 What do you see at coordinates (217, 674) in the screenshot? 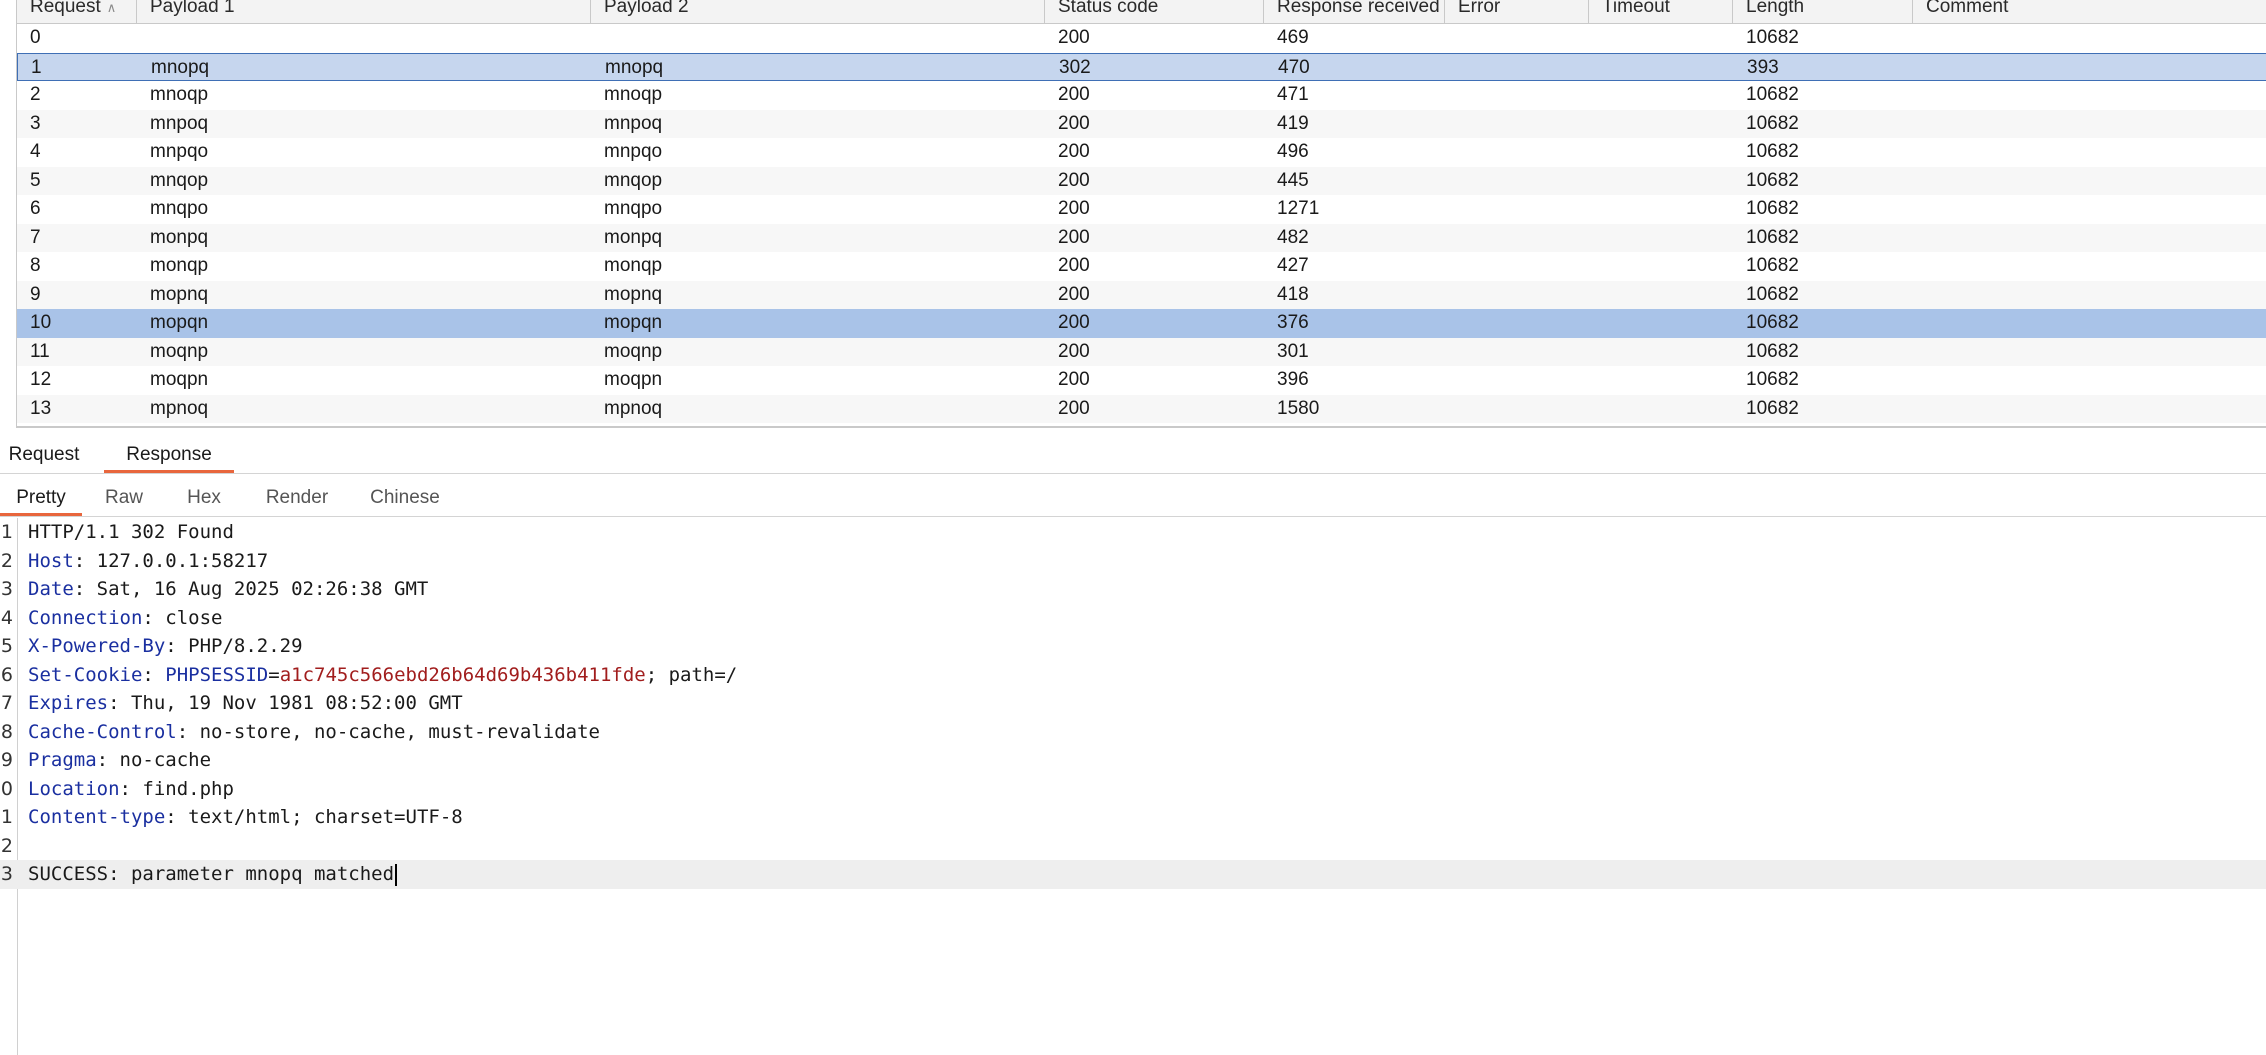
I see `cookie-name: PHPSESSID` at bounding box center [217, 674].